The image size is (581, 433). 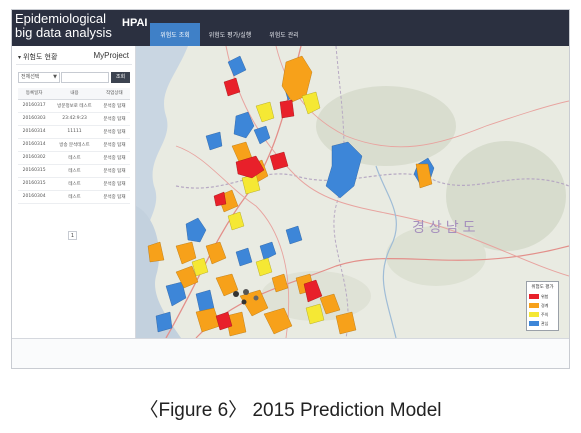 I want to click on column-header-date: 등록일자, so click(x=34, y=94).